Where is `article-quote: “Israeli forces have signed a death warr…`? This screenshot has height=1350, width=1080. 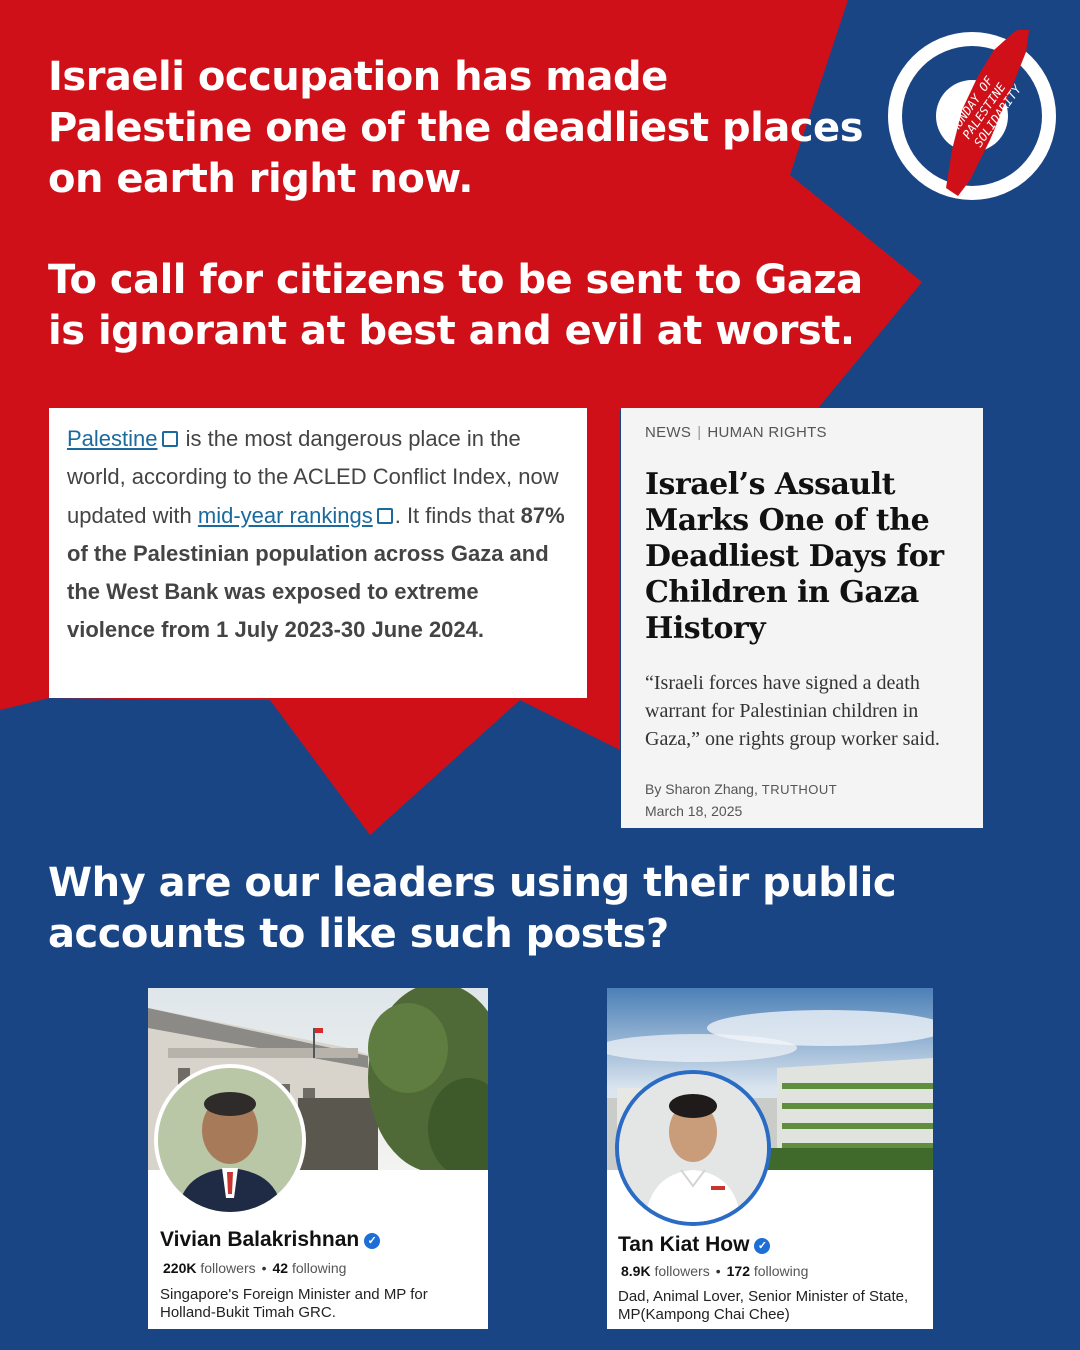
article-quote: “Israeli forces have signed a death warr… is located at coordinates (792, 711).